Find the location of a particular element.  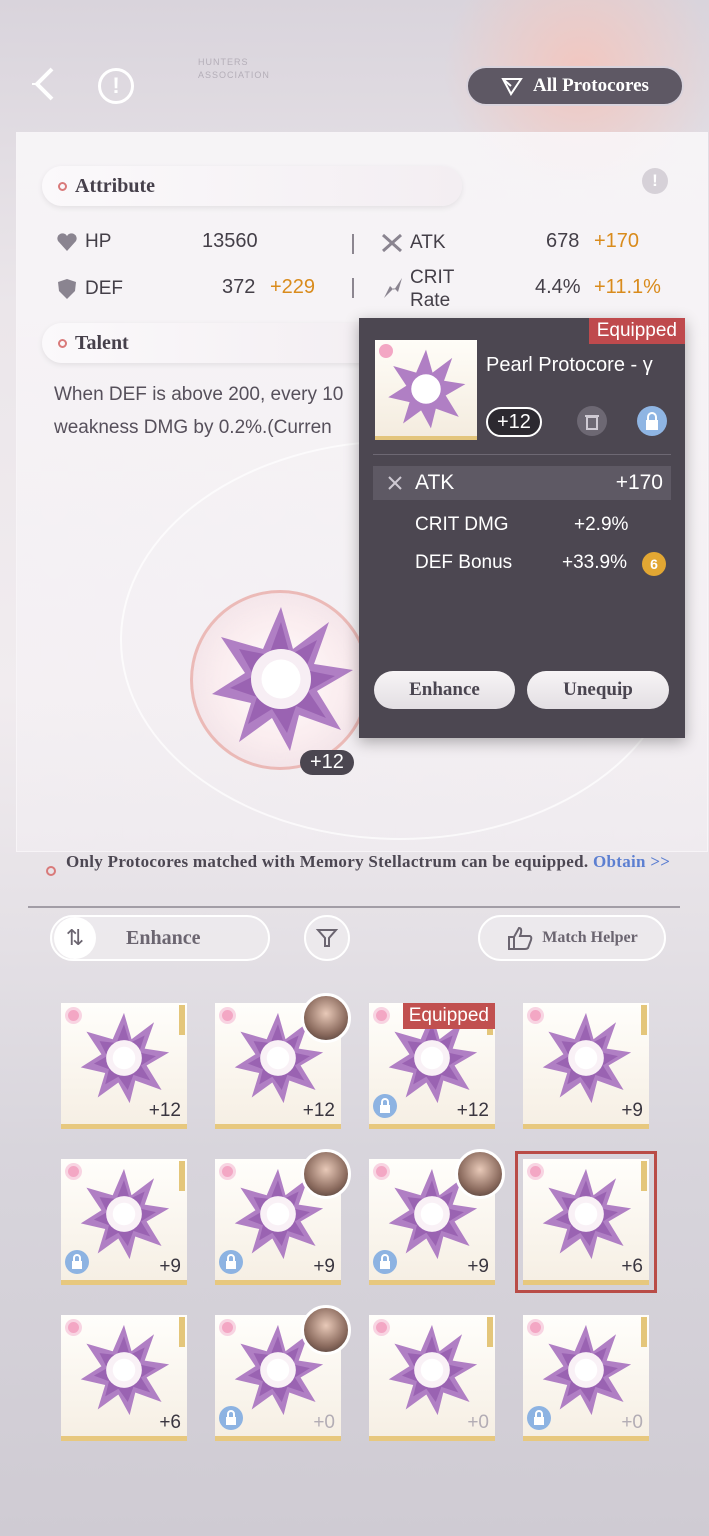

attribute-header: Attribute is located at coordinates (252, 186).